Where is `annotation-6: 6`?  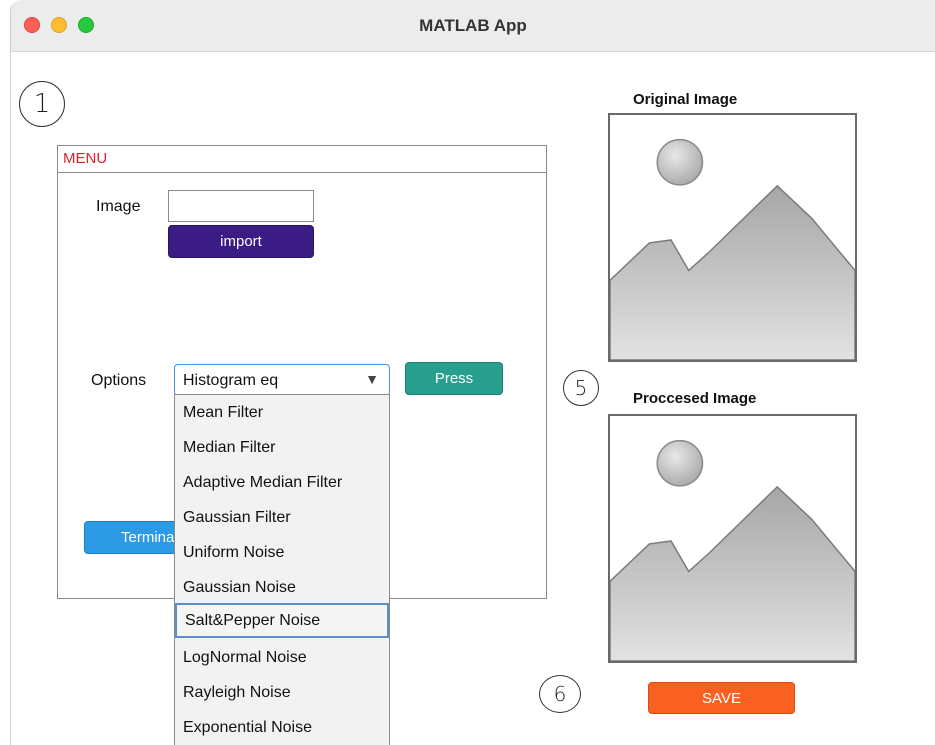
annotation-6: 6 is located at coordinates (560, 694).